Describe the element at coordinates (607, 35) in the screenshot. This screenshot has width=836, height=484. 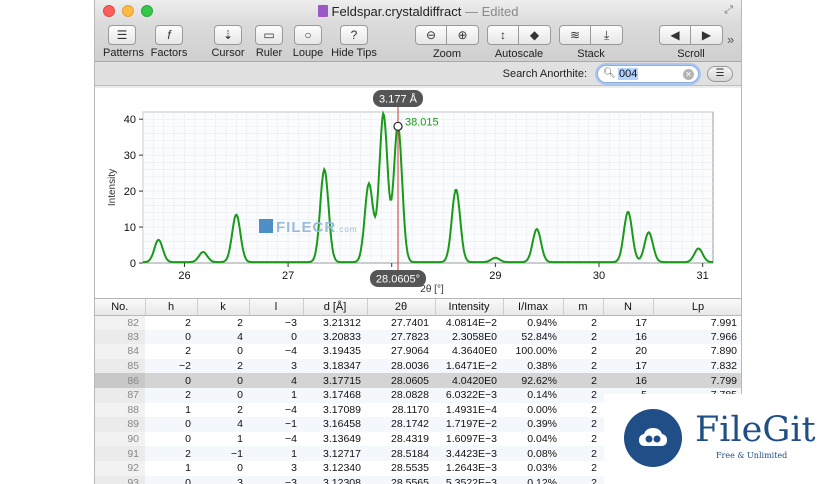
I see `unstack-icon: ⤓` at that location.